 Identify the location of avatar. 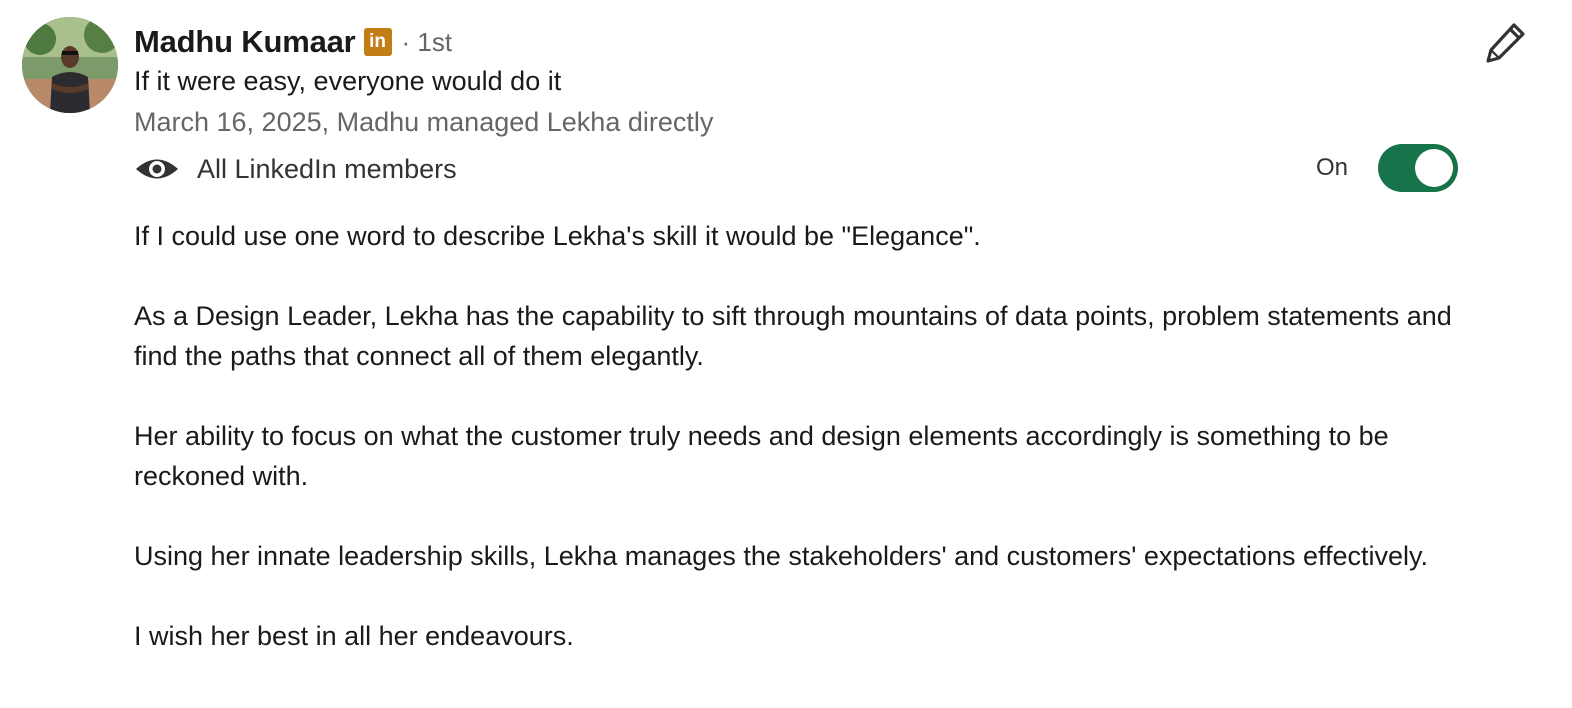
(70, 65).